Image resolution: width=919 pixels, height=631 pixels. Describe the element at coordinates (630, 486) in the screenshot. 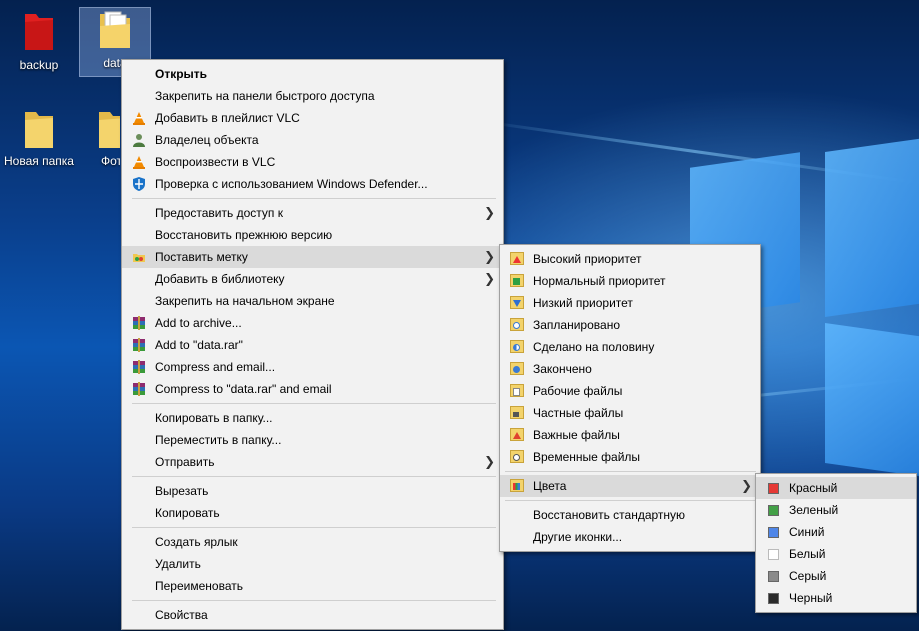

I see `label-colors: Цвета ❯` at that location.